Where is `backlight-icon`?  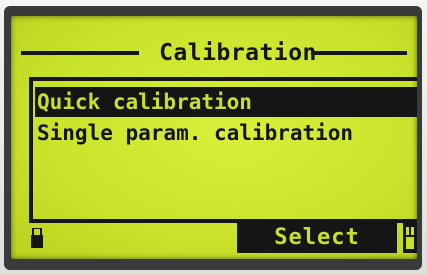 backlight-icon is located at coordinates (410, 238).